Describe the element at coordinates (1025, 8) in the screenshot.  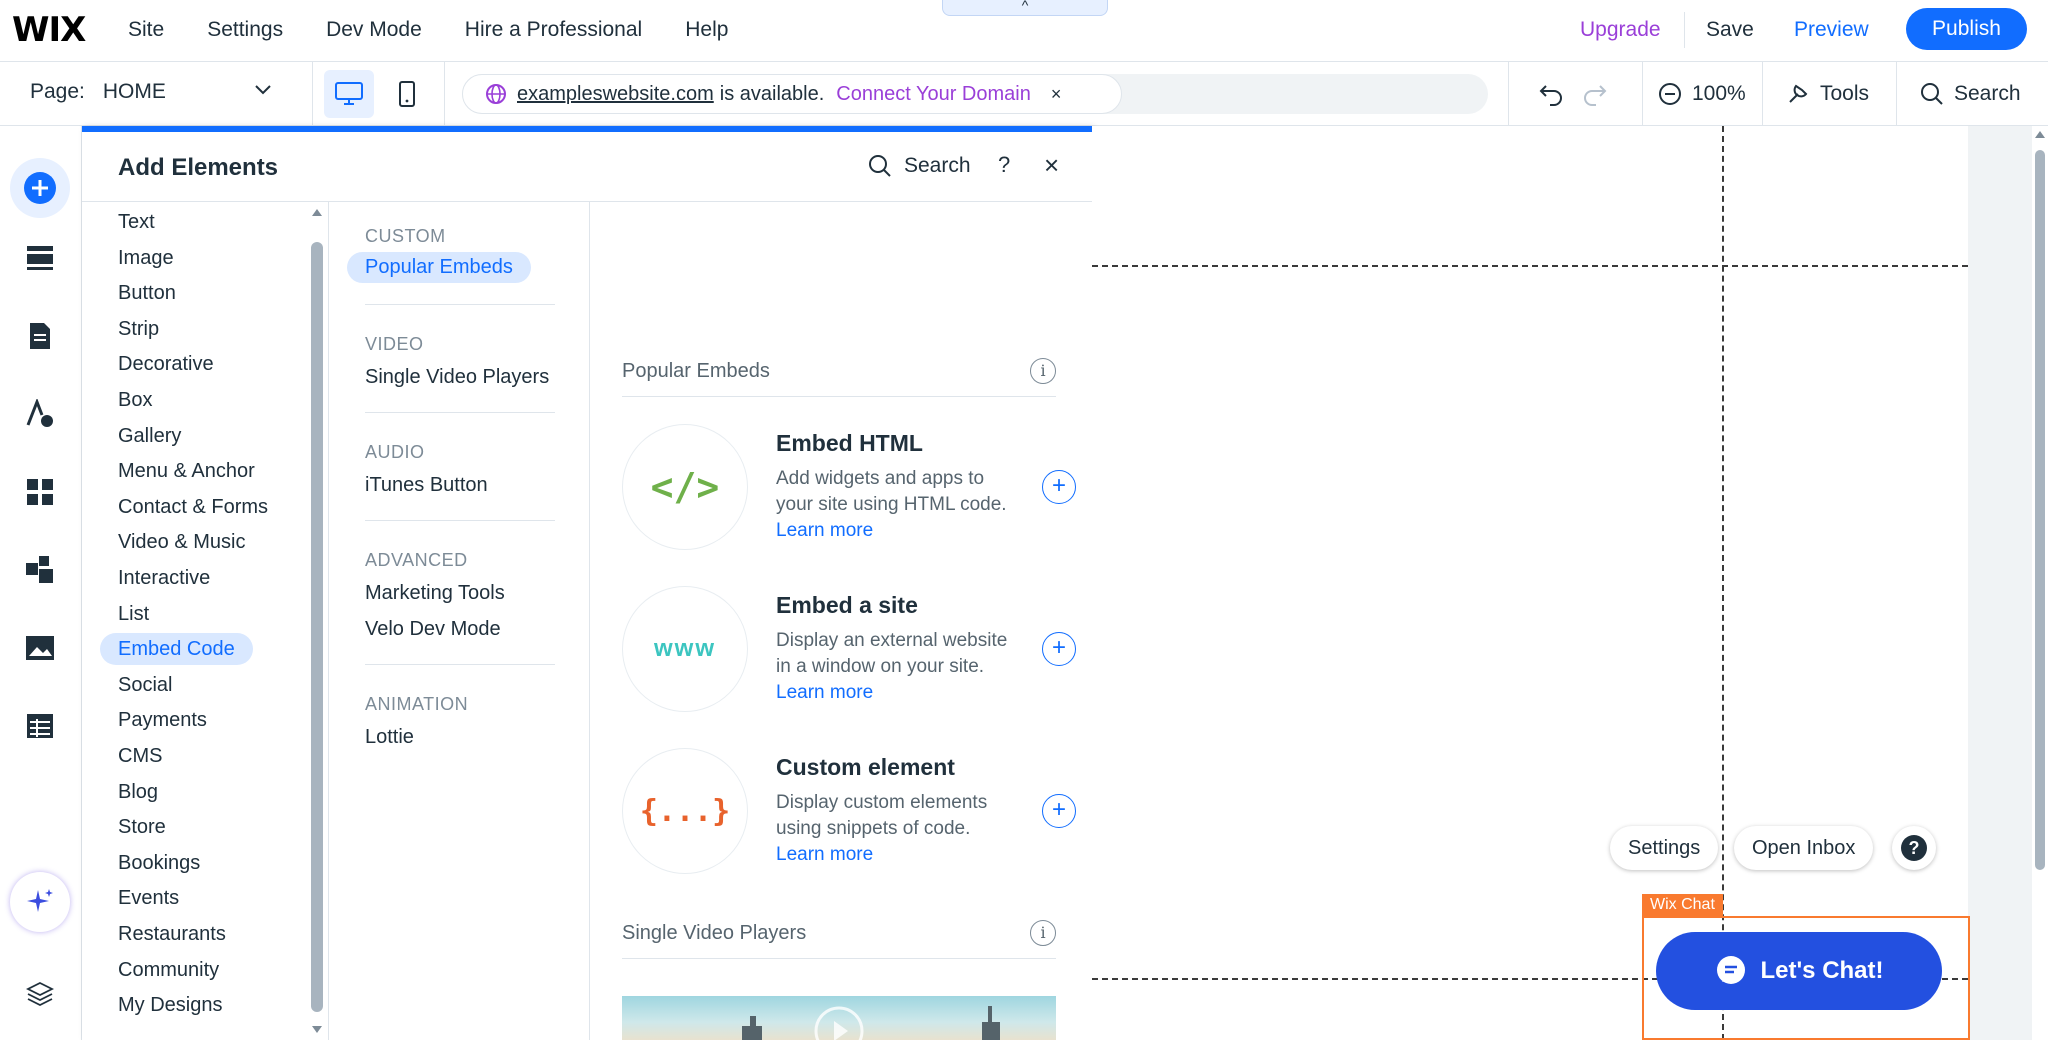
I see `collapse-handle: ^` at that location.